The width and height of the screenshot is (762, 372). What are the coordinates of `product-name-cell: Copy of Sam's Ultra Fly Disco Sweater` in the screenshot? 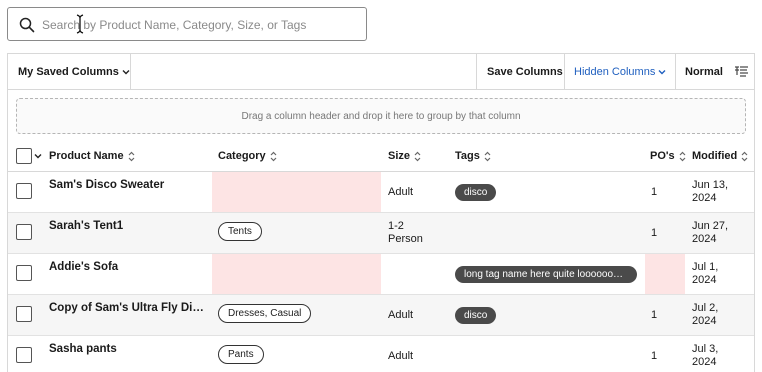 It's located at (128, 315).